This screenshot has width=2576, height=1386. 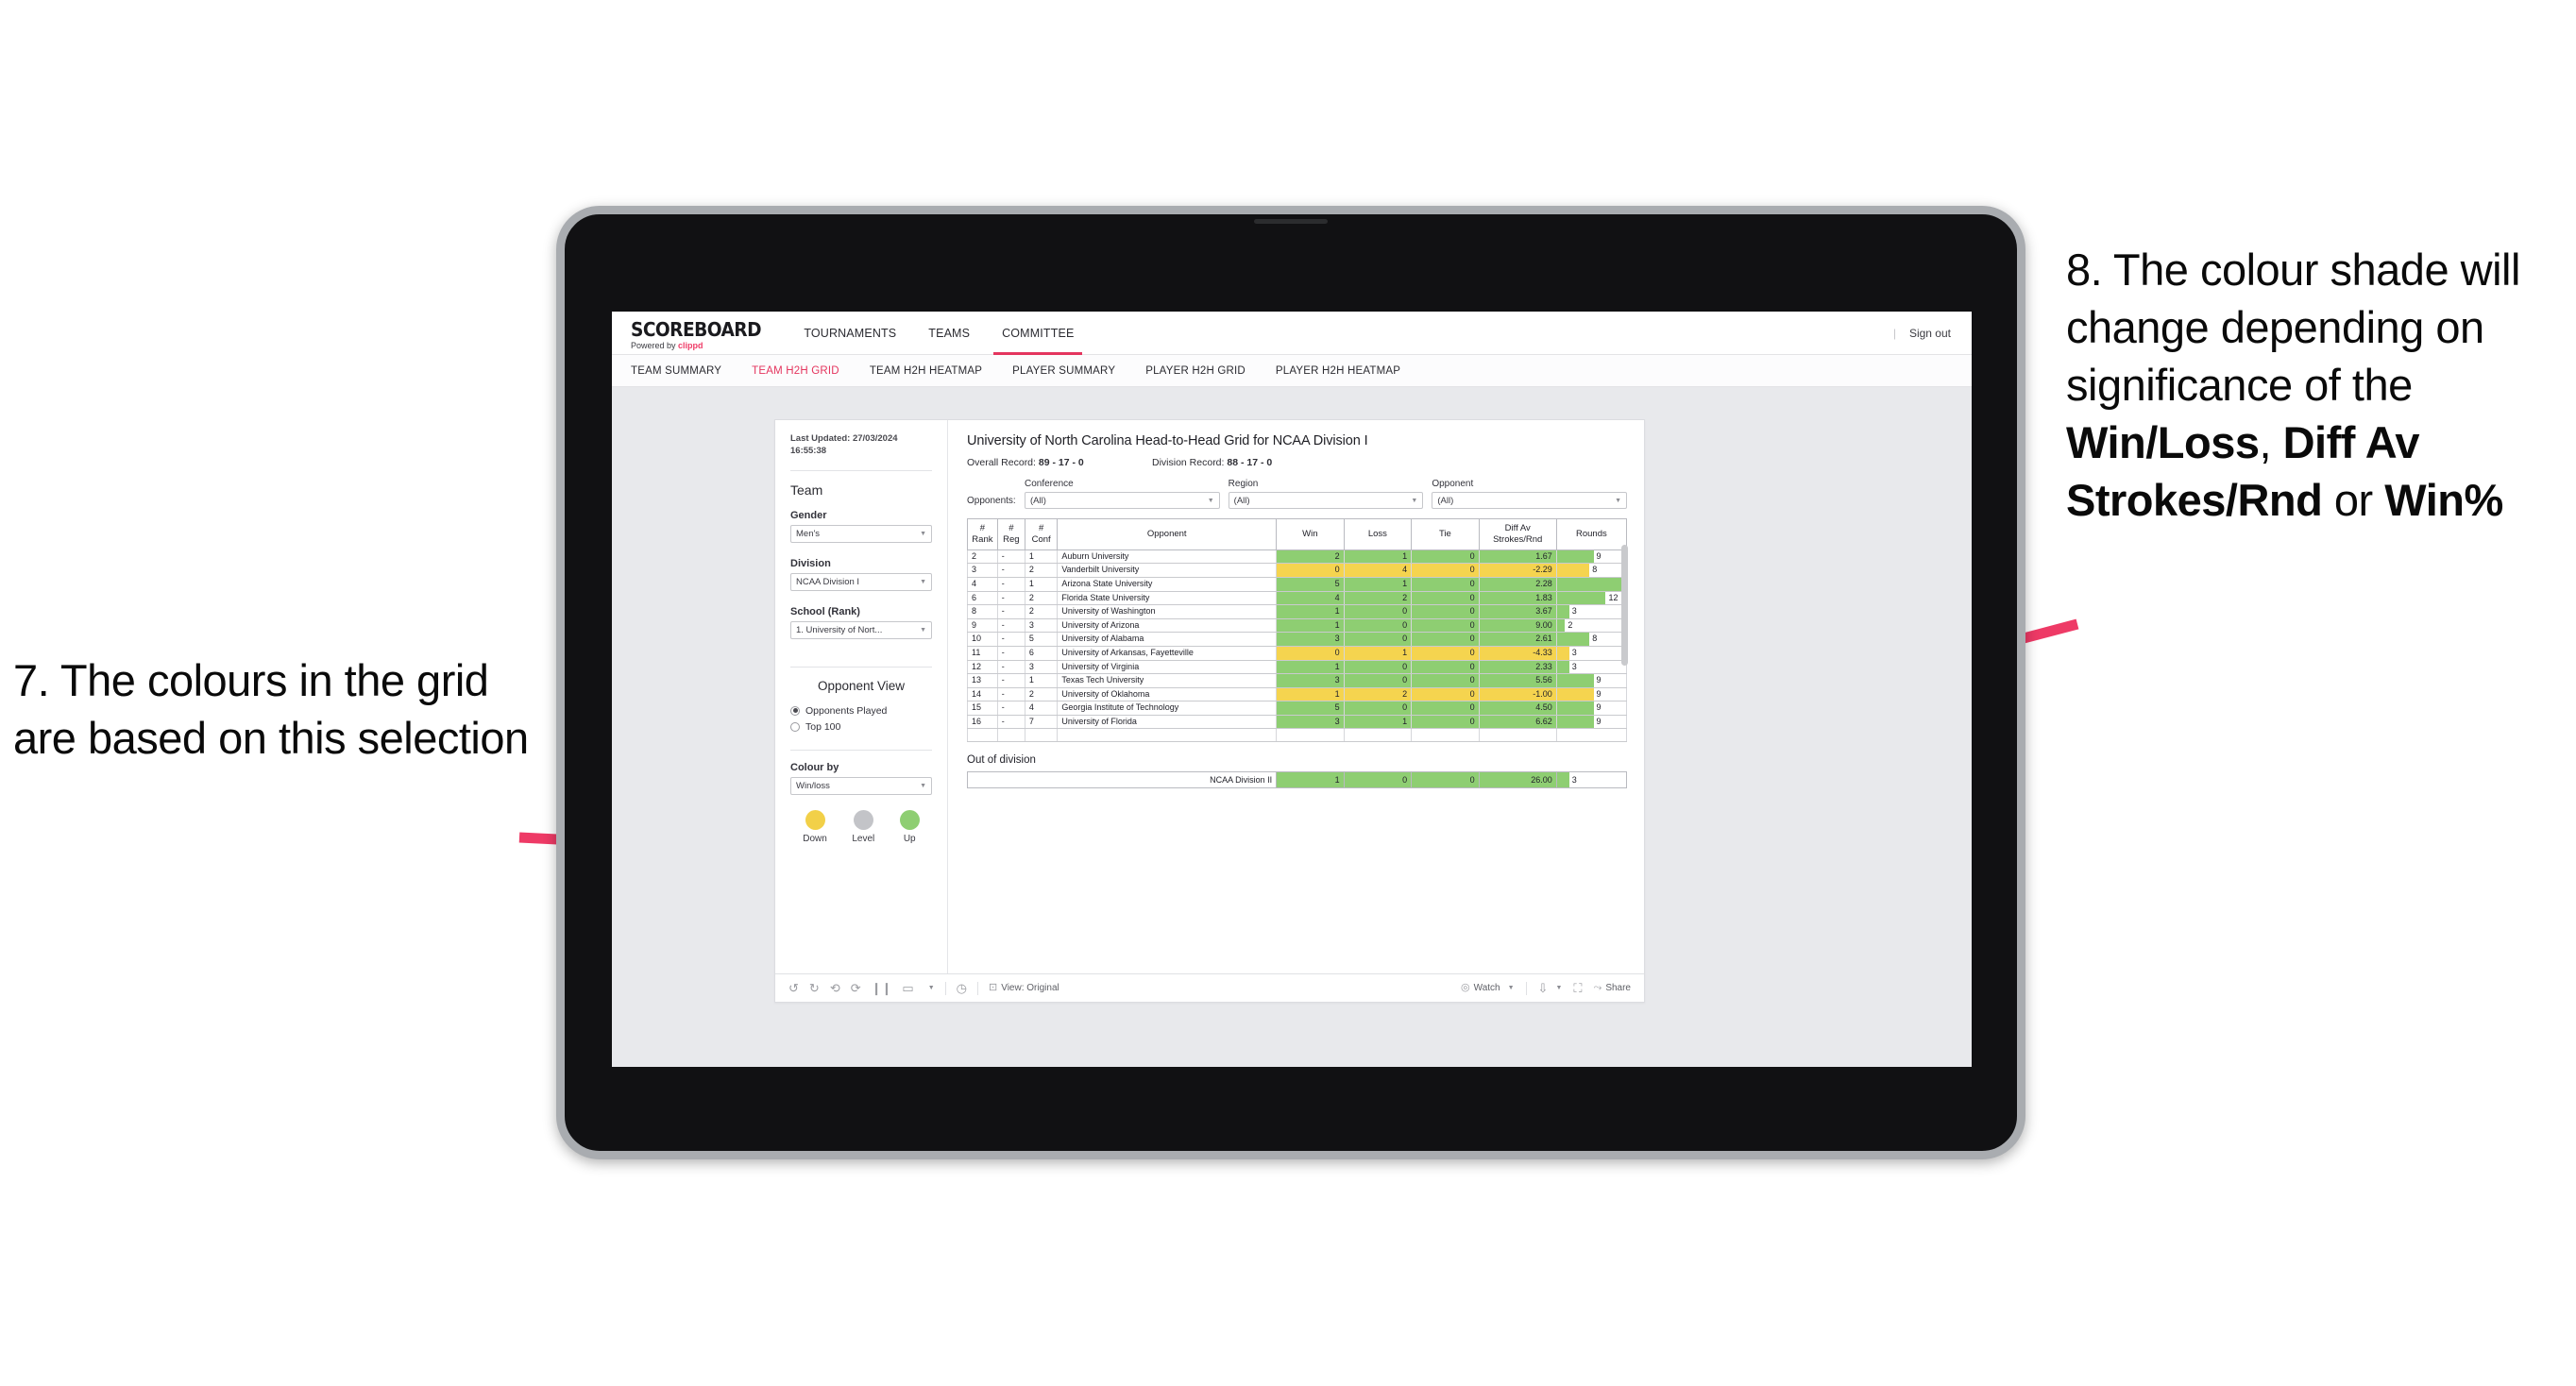 What do you see at coordinates (861, 629) in the screenshot?
I see `school-select: 1. University of Nort... ▼` at bounding box center [861, 629].